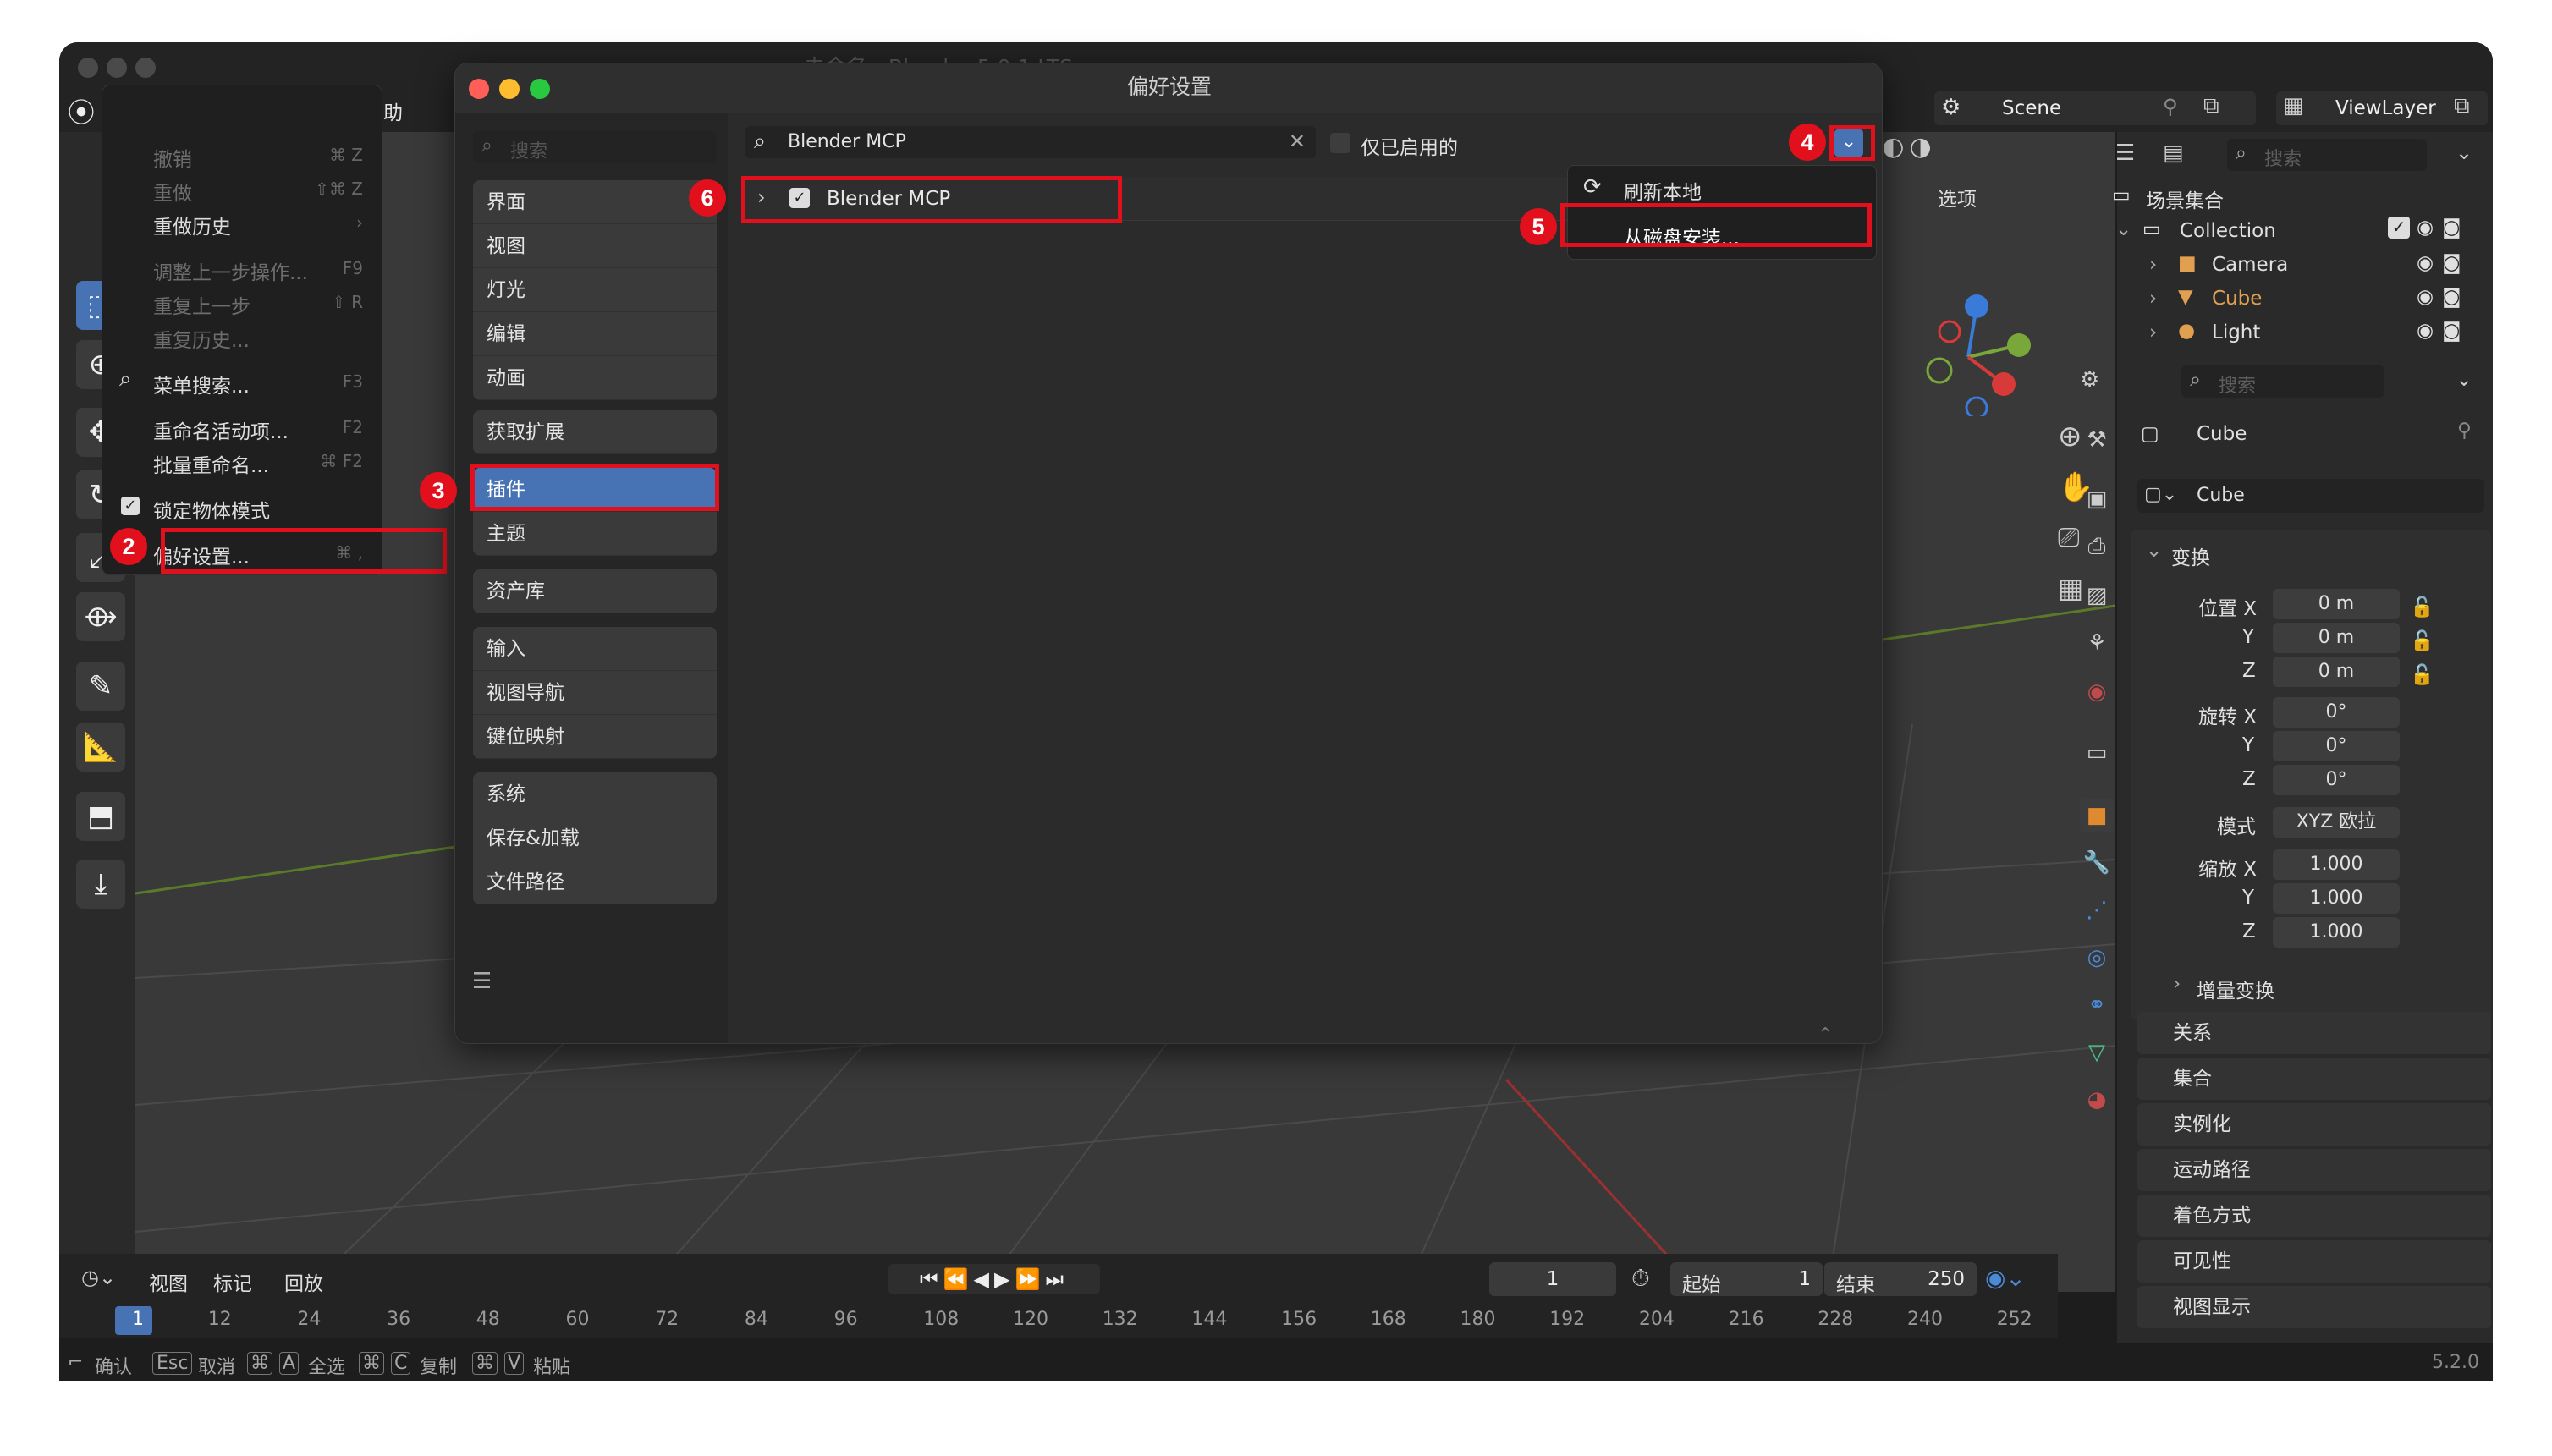  What do you see at coordinates (595, 290) in the screenshot?
I see `sidebar-item-lights: 灯光` at bounding box center [595, 290].